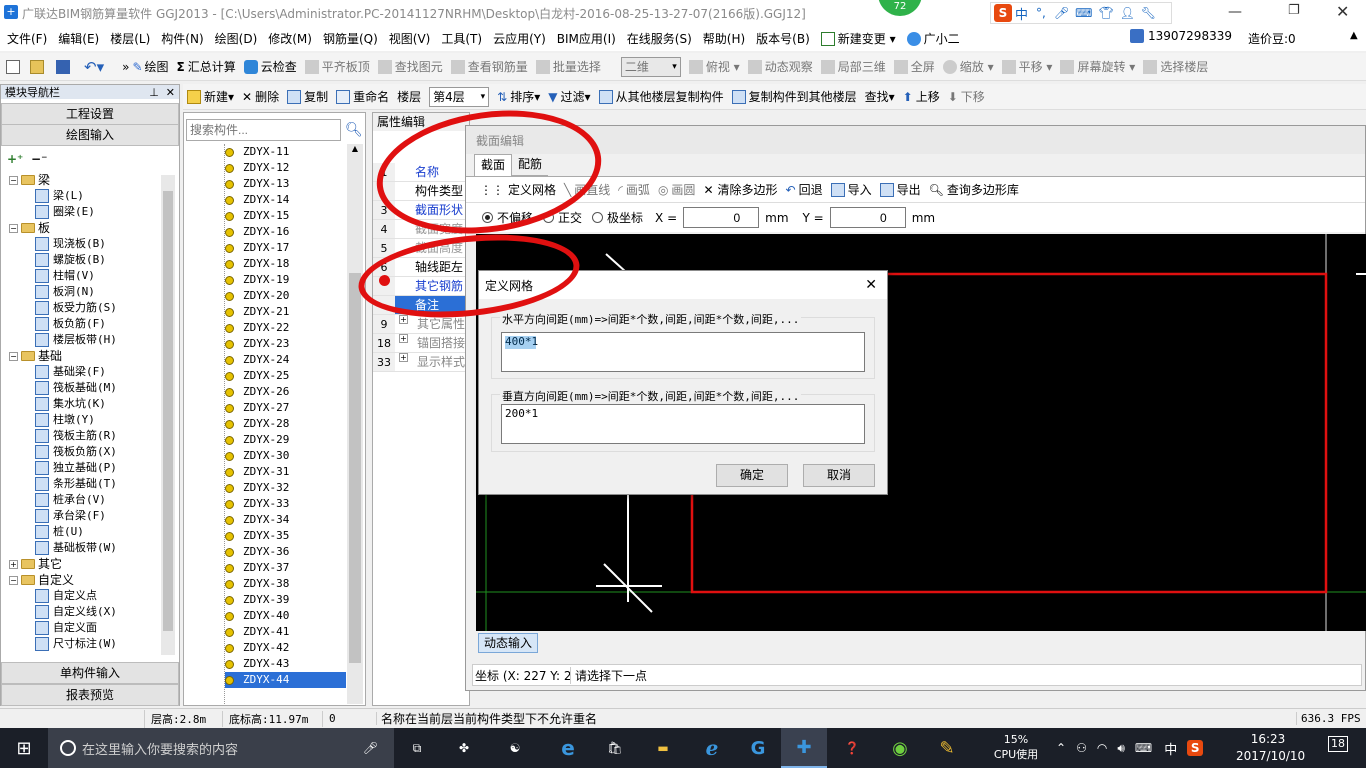  Describe the element at coordinates (947, 748) in the screenshot. I see `notes-app-icon: ✎` at that location.